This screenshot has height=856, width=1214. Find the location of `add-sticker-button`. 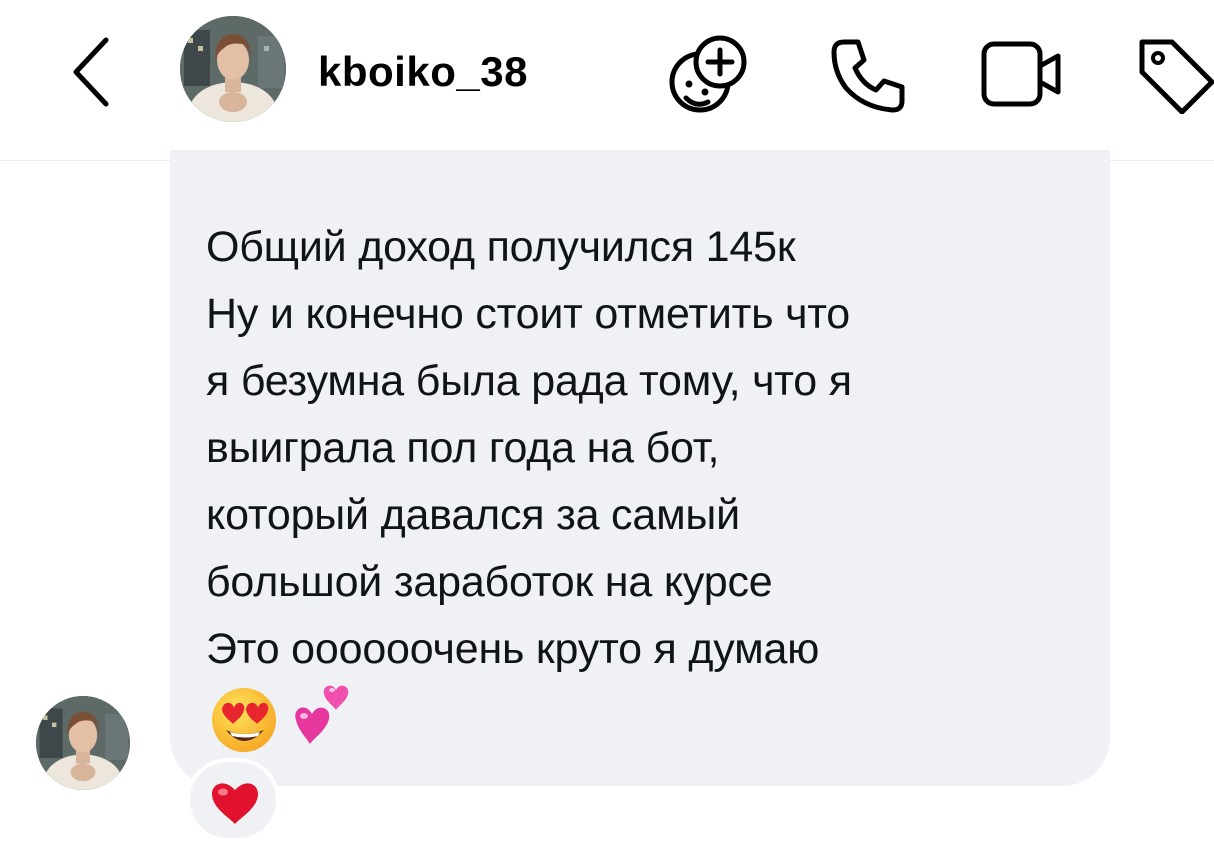

add-sticker-button is located at coordinates (709, 75).